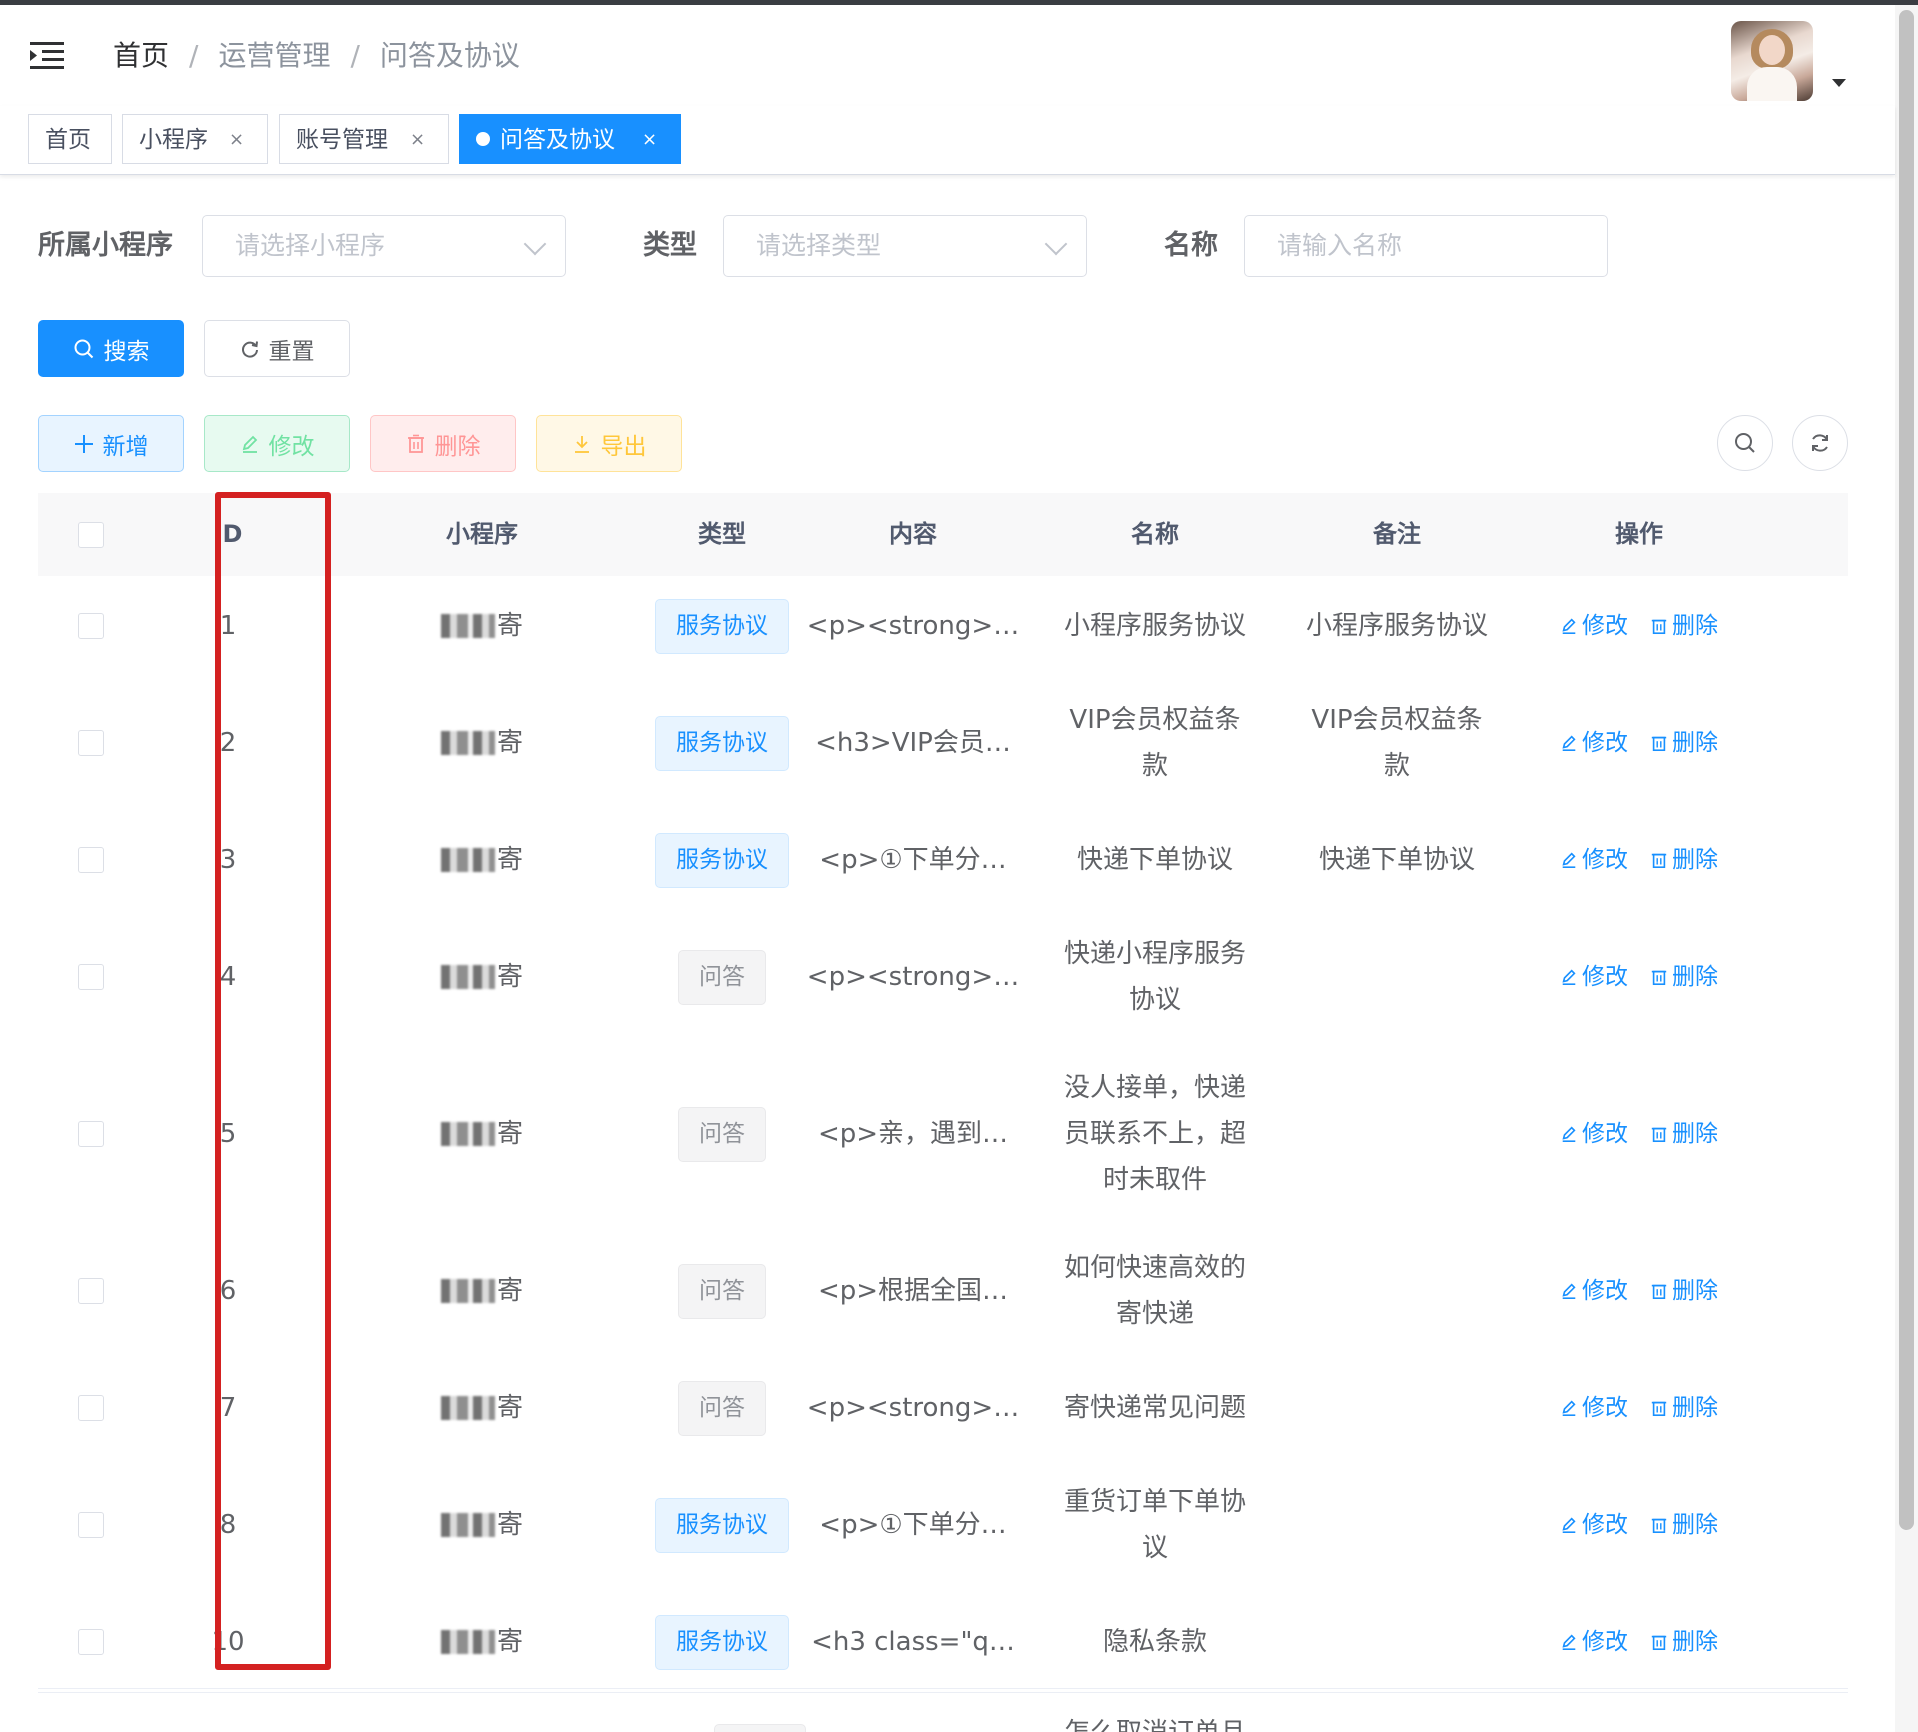 The image size is (1918, 1732). I want to click on add-button: 新增, so click(111, 443).